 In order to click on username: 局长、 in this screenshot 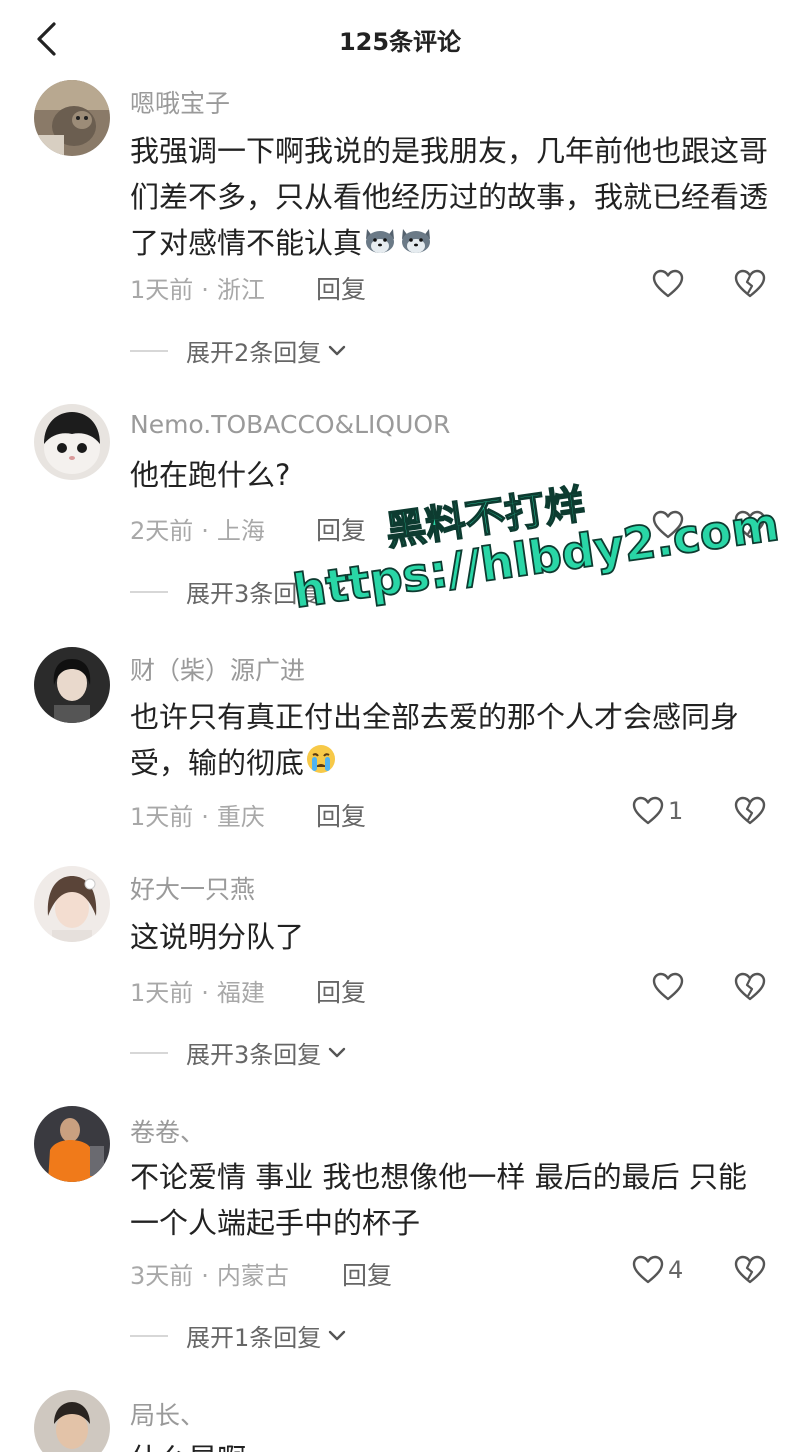, I will do `click(167, 1414)`.